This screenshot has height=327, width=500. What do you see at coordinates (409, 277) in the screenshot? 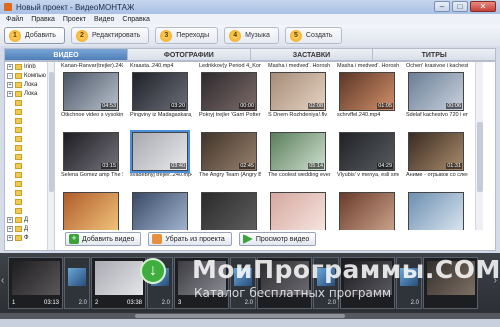
I see `transition-icon` at bounding box center [409, 277].